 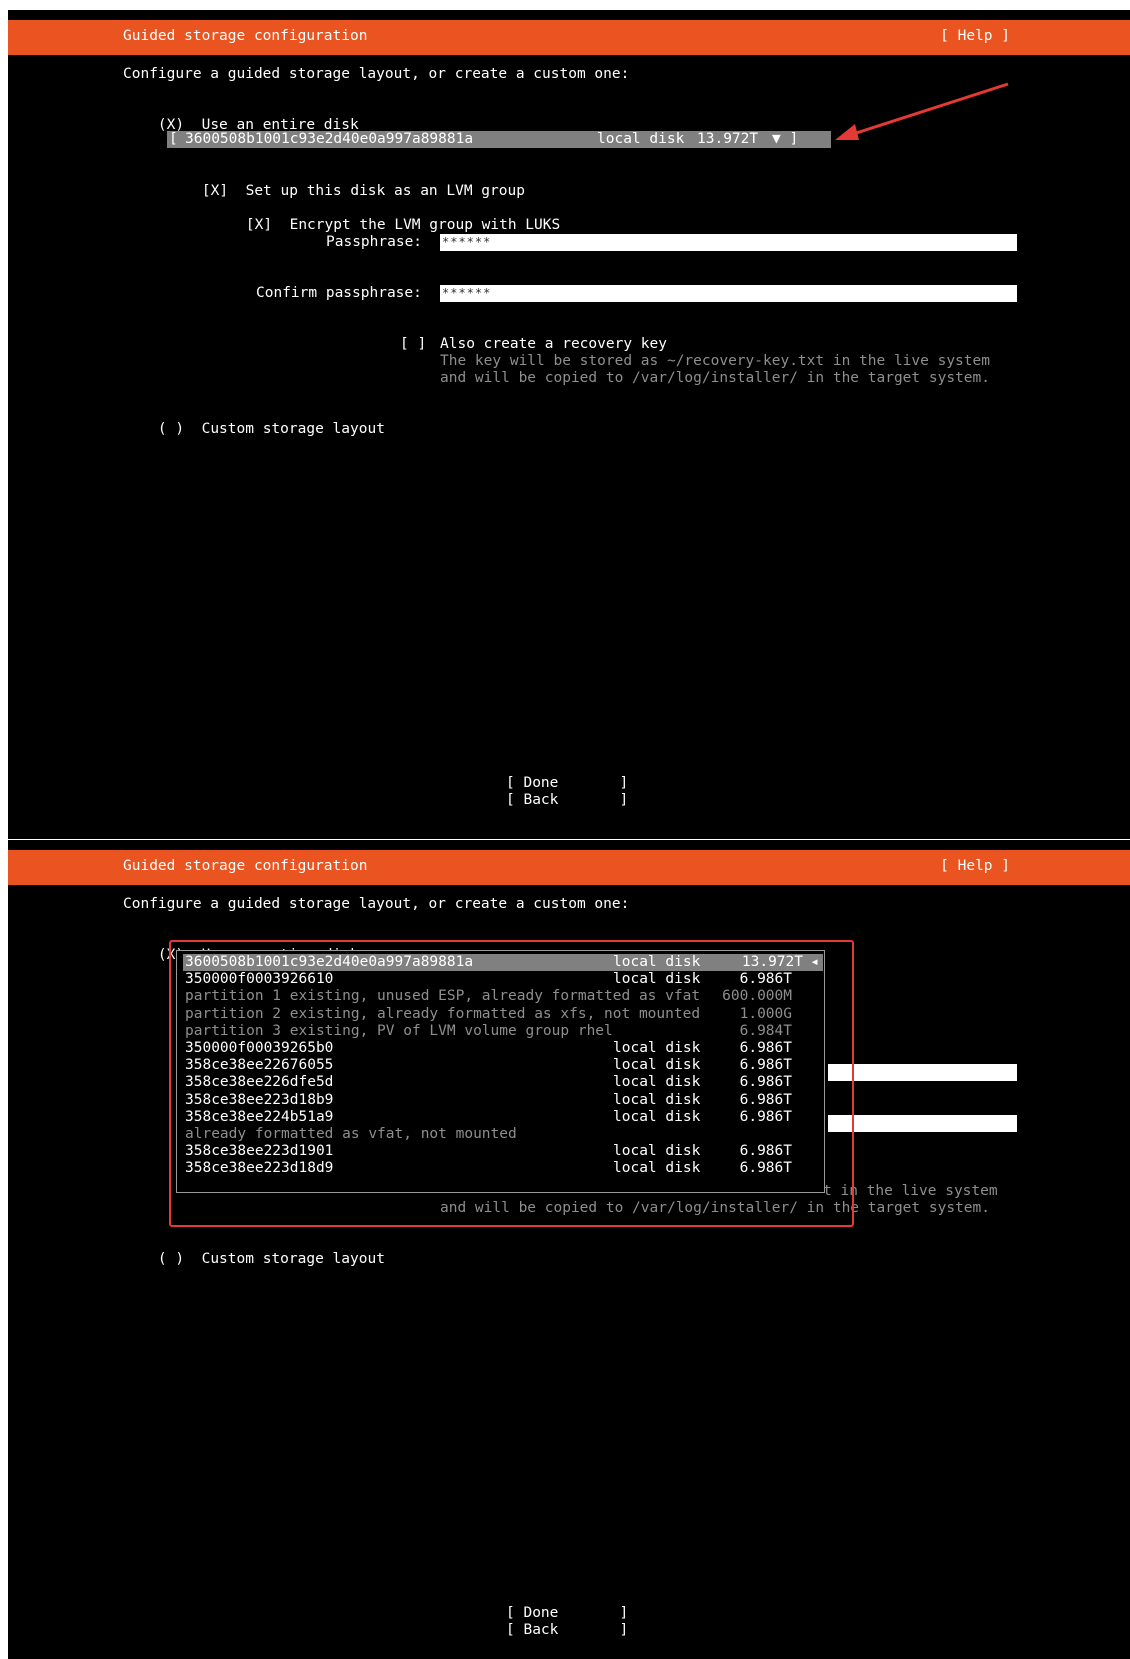 What do you see at coordinates (728, 139) in the screenshot?
I see `disk-selector-size: 13.972T` at bounding box center [728, 139].